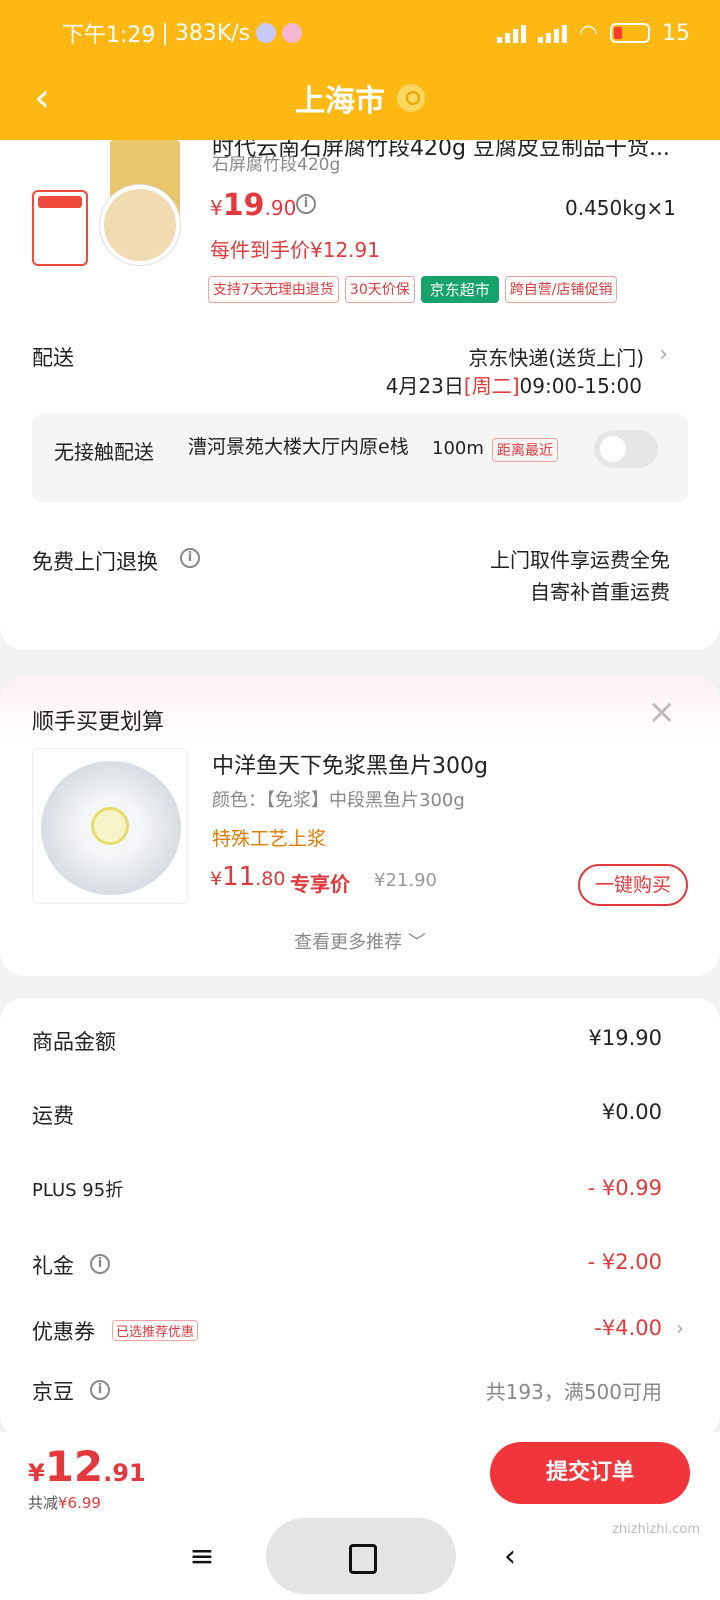  I want to click on tag-return: 支持7天无理由退货, so click(273, 289).